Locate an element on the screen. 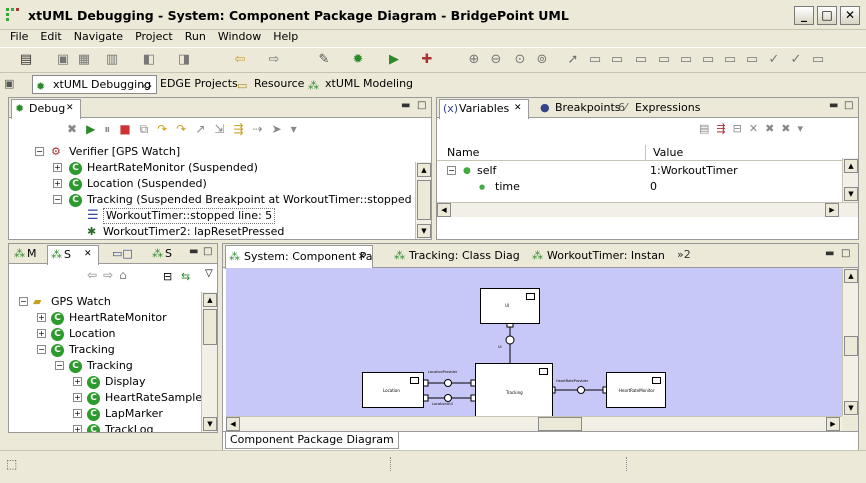 The image size is (866, 483). print-icon: ▦ is located at coordinates (84, 60).